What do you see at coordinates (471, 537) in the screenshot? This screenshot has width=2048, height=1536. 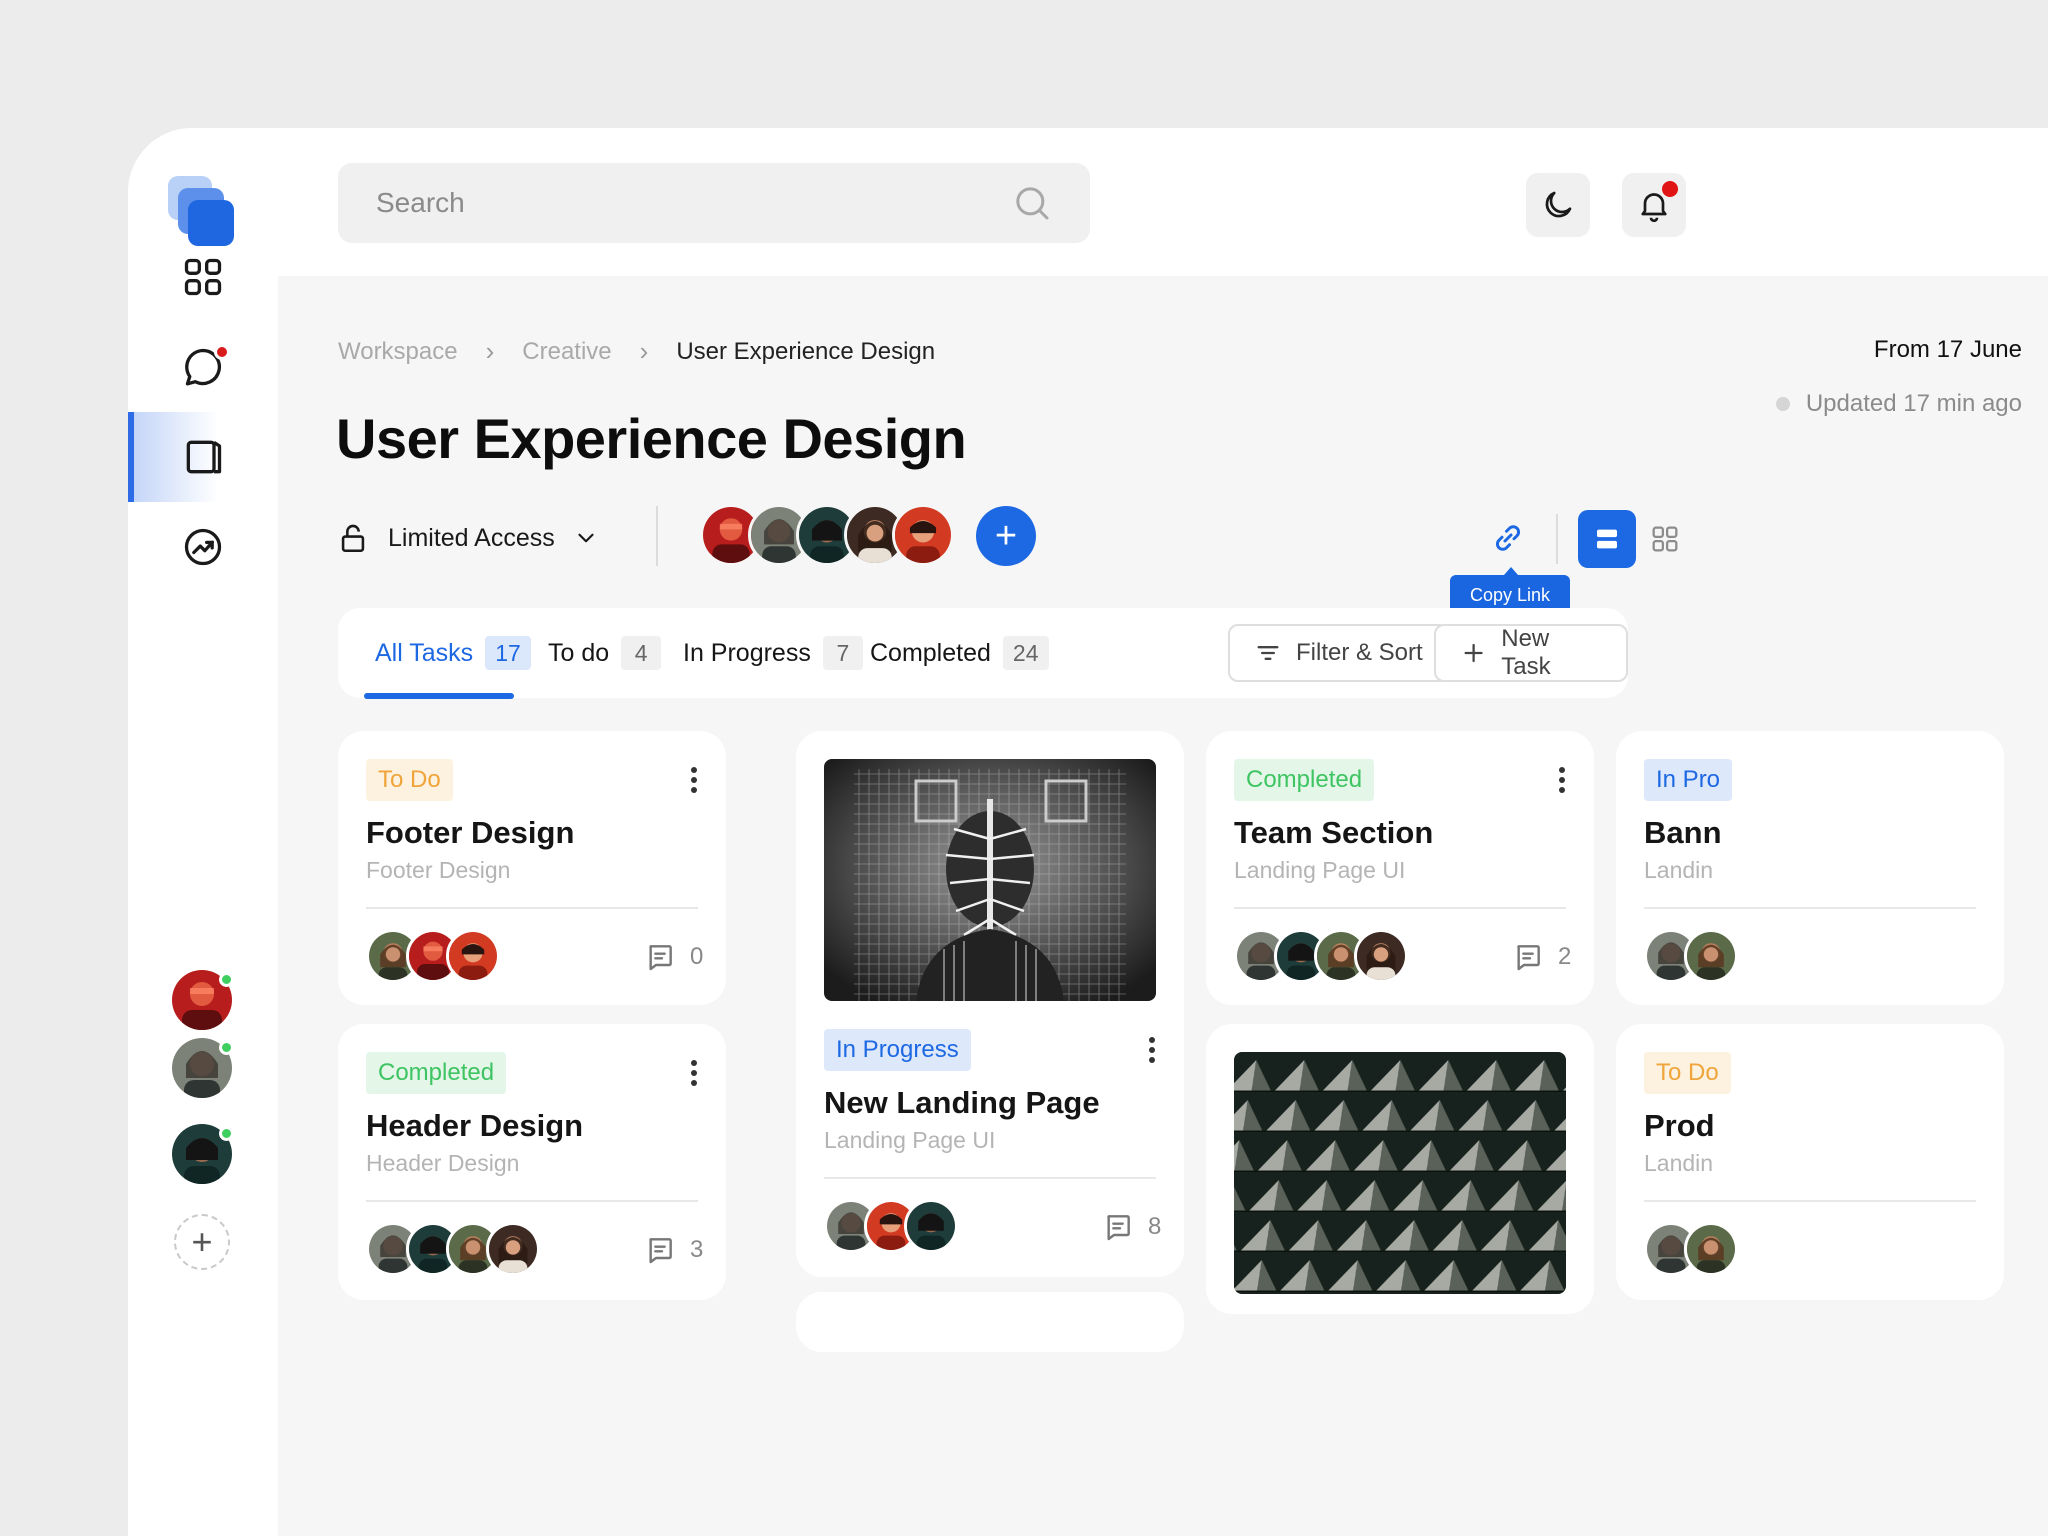 I see `access-label: Limited Access` at bounding box center [471, 537].